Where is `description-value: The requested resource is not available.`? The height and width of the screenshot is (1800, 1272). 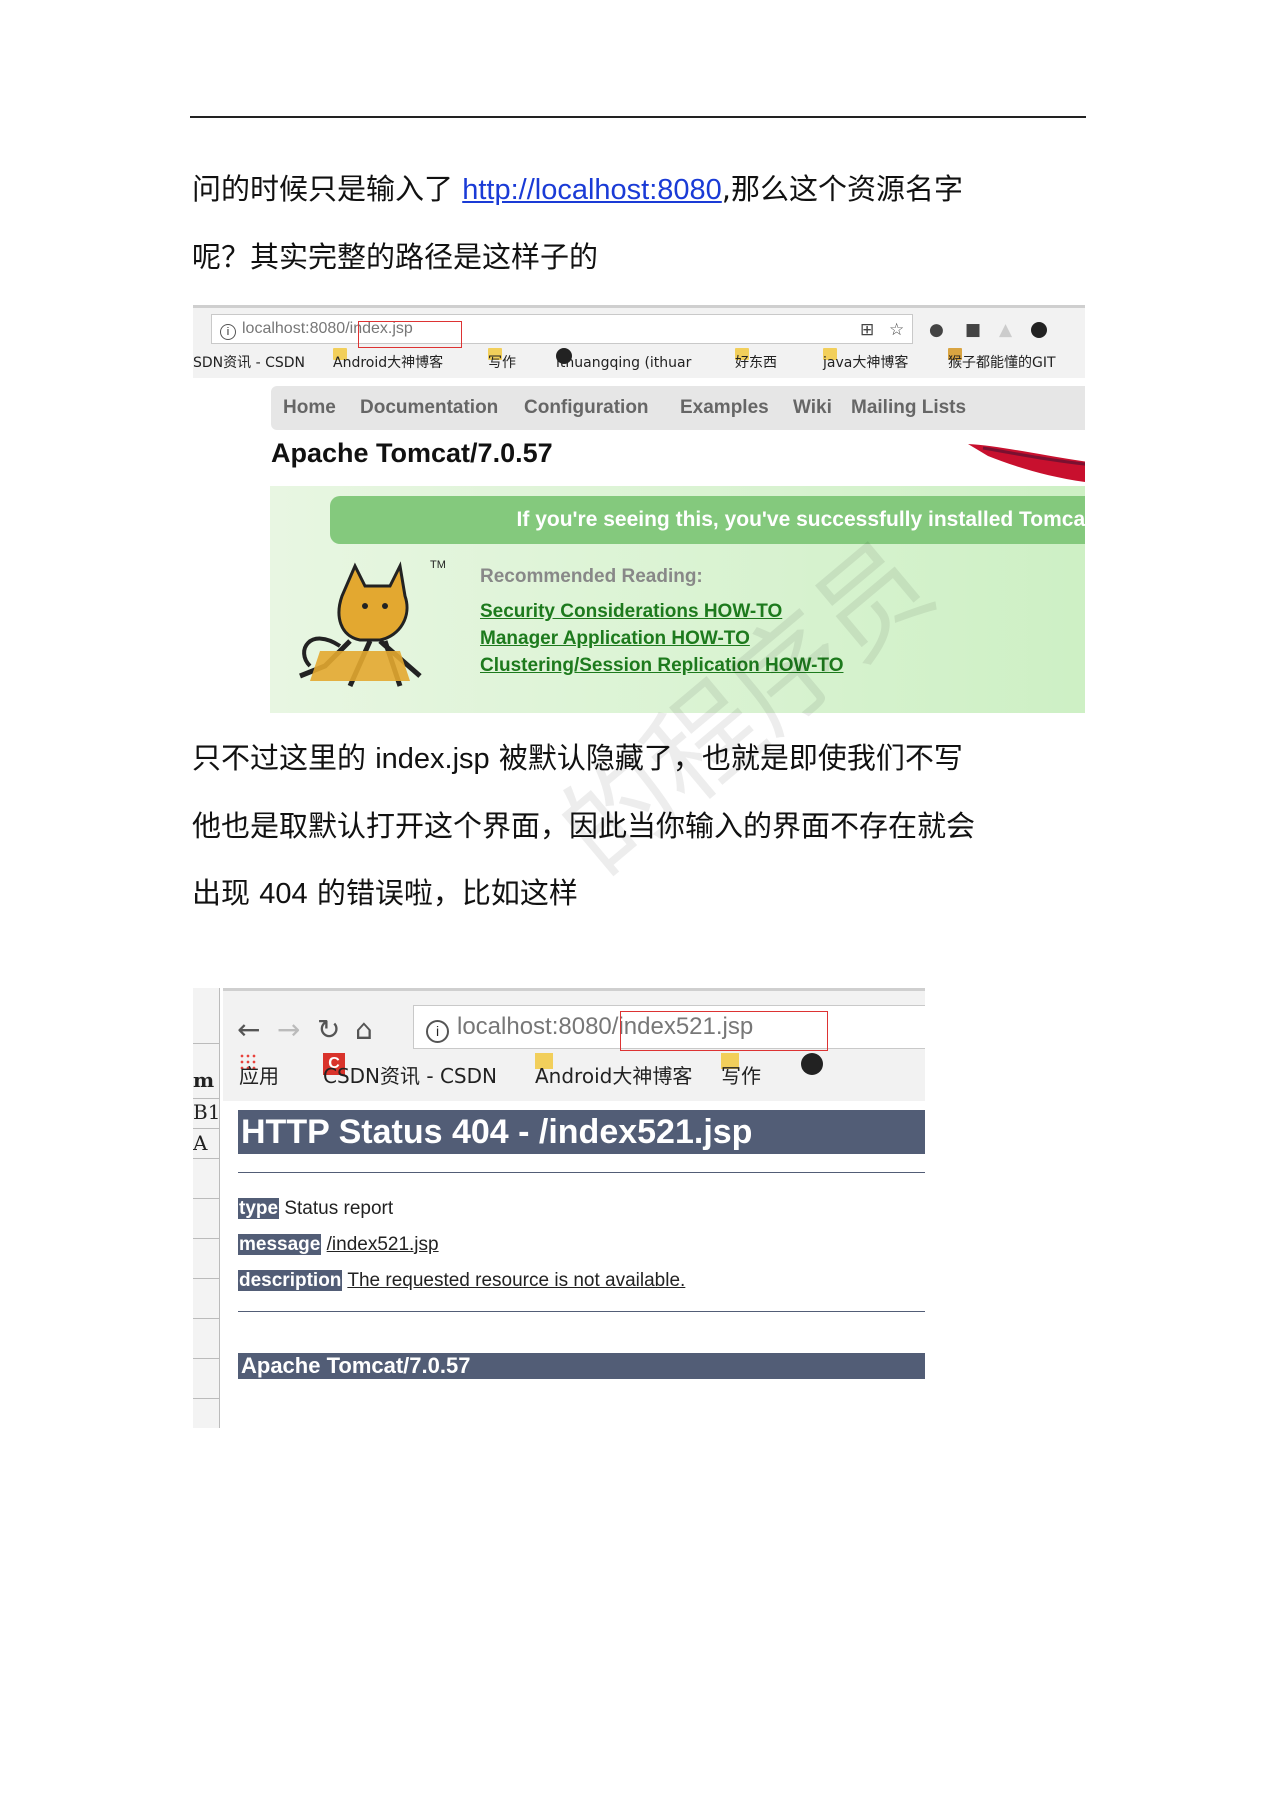
description-value: The requested resource is not available. is located at coordinates (516, 1280).